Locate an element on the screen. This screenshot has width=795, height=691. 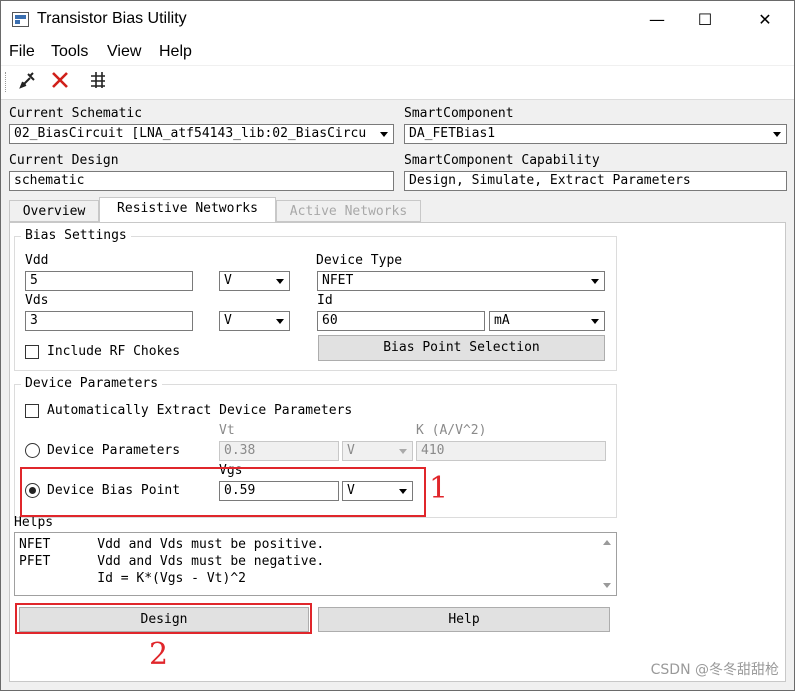
include-rf-chokes-checkbox is located at coordinates (32, 352).